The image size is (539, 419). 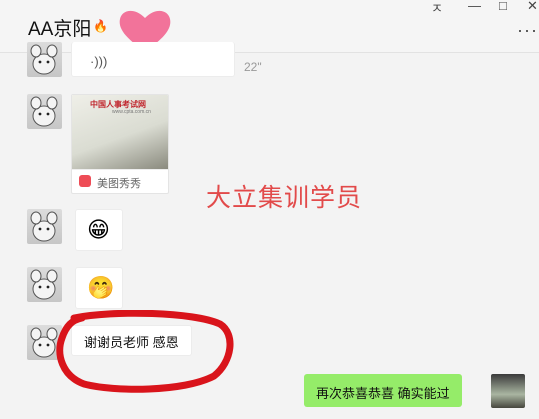 What do you see at coordinates (503, 6) in the screenshot?
I see `maximize-icon: □` at bounding box center [503, 6].